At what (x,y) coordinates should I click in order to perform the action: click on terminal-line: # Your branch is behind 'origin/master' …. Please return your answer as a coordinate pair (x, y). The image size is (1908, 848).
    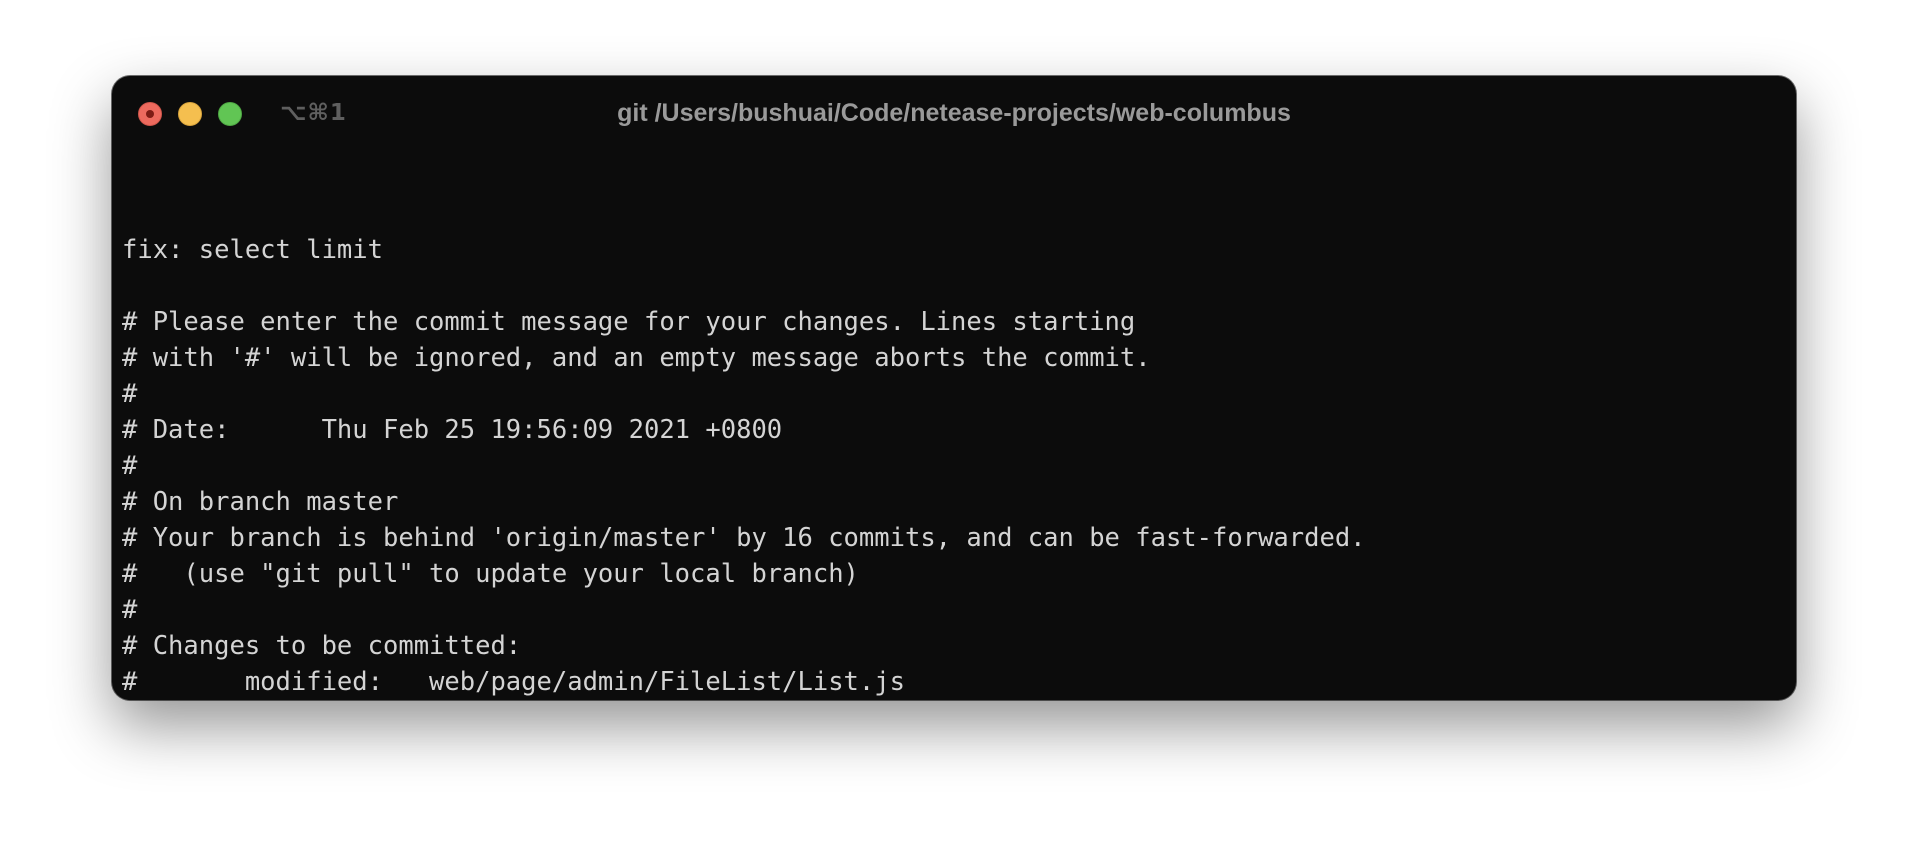
    Looking at the image, I should click on (744, 538).